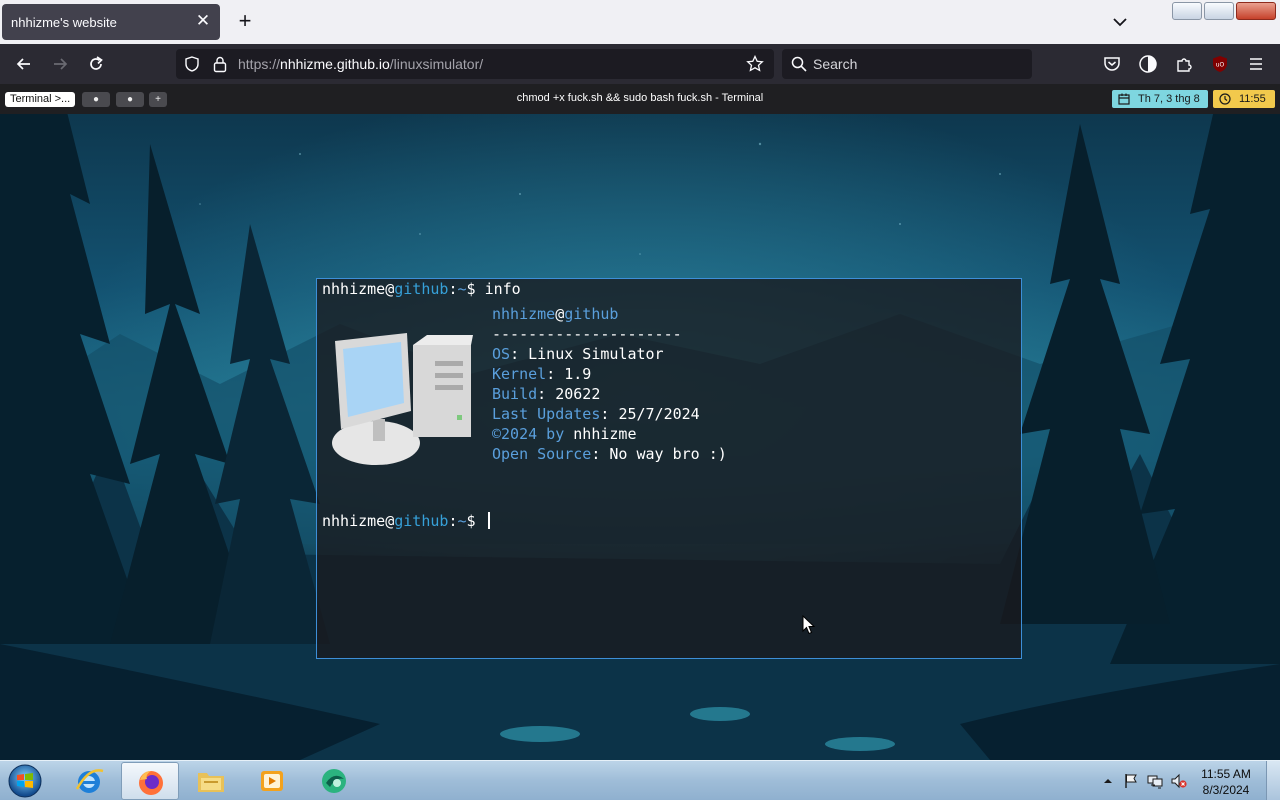 This screenshot has height=800, width=1280. What do you see at coordinates (1256, 64) in the screenshot?
I see `menu-hamburger-icon` at bounding box center [1256, 64].